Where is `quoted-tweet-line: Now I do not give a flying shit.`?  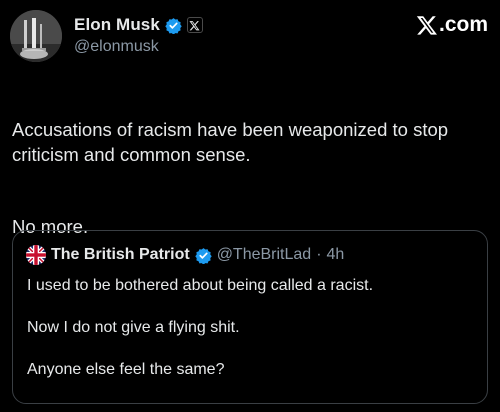 quoted-tweet-line: Now I do not give a flying shit. is located at coordinates (133, 327).